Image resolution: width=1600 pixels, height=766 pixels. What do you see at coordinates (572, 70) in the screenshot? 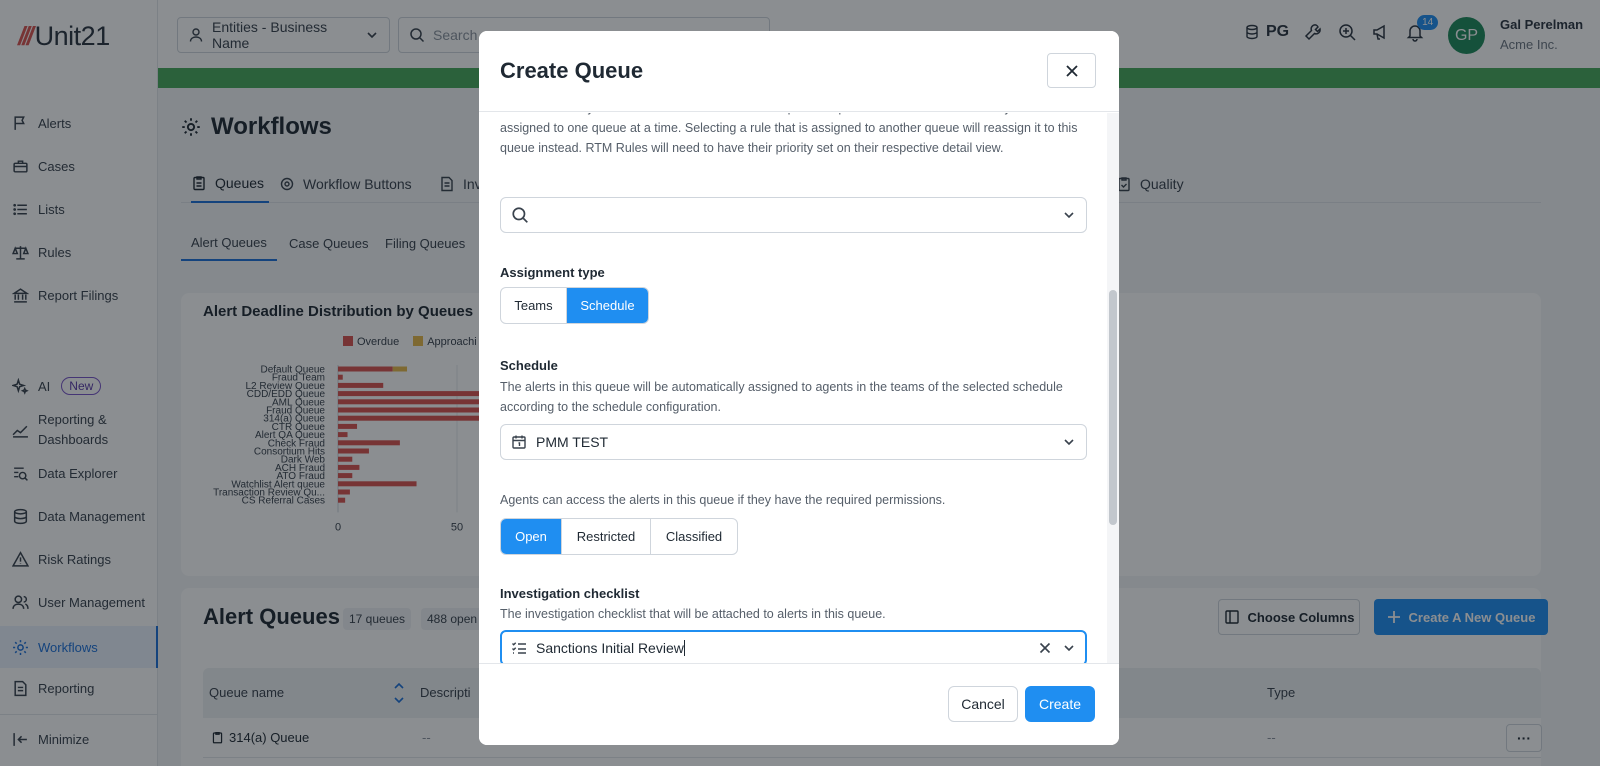
I see `modal-title: Create Queue` at bounding box center [572, 70].